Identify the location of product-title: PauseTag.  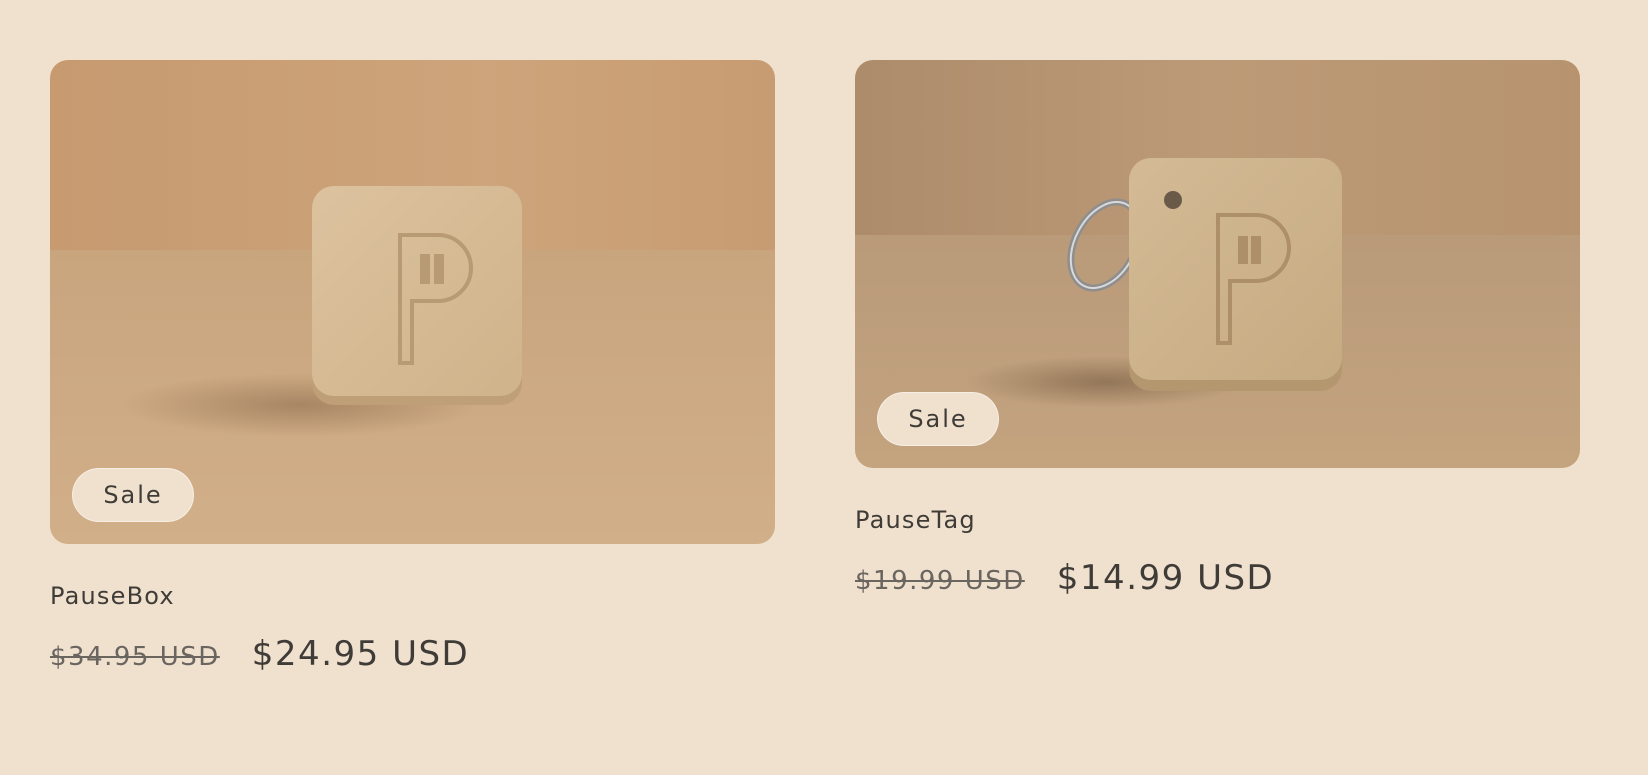
(1217, 520).